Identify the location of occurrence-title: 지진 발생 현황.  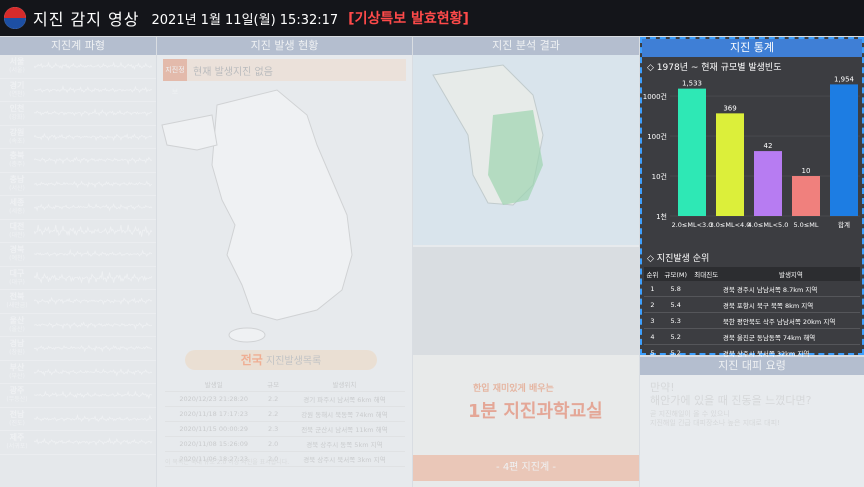
(284, 46).